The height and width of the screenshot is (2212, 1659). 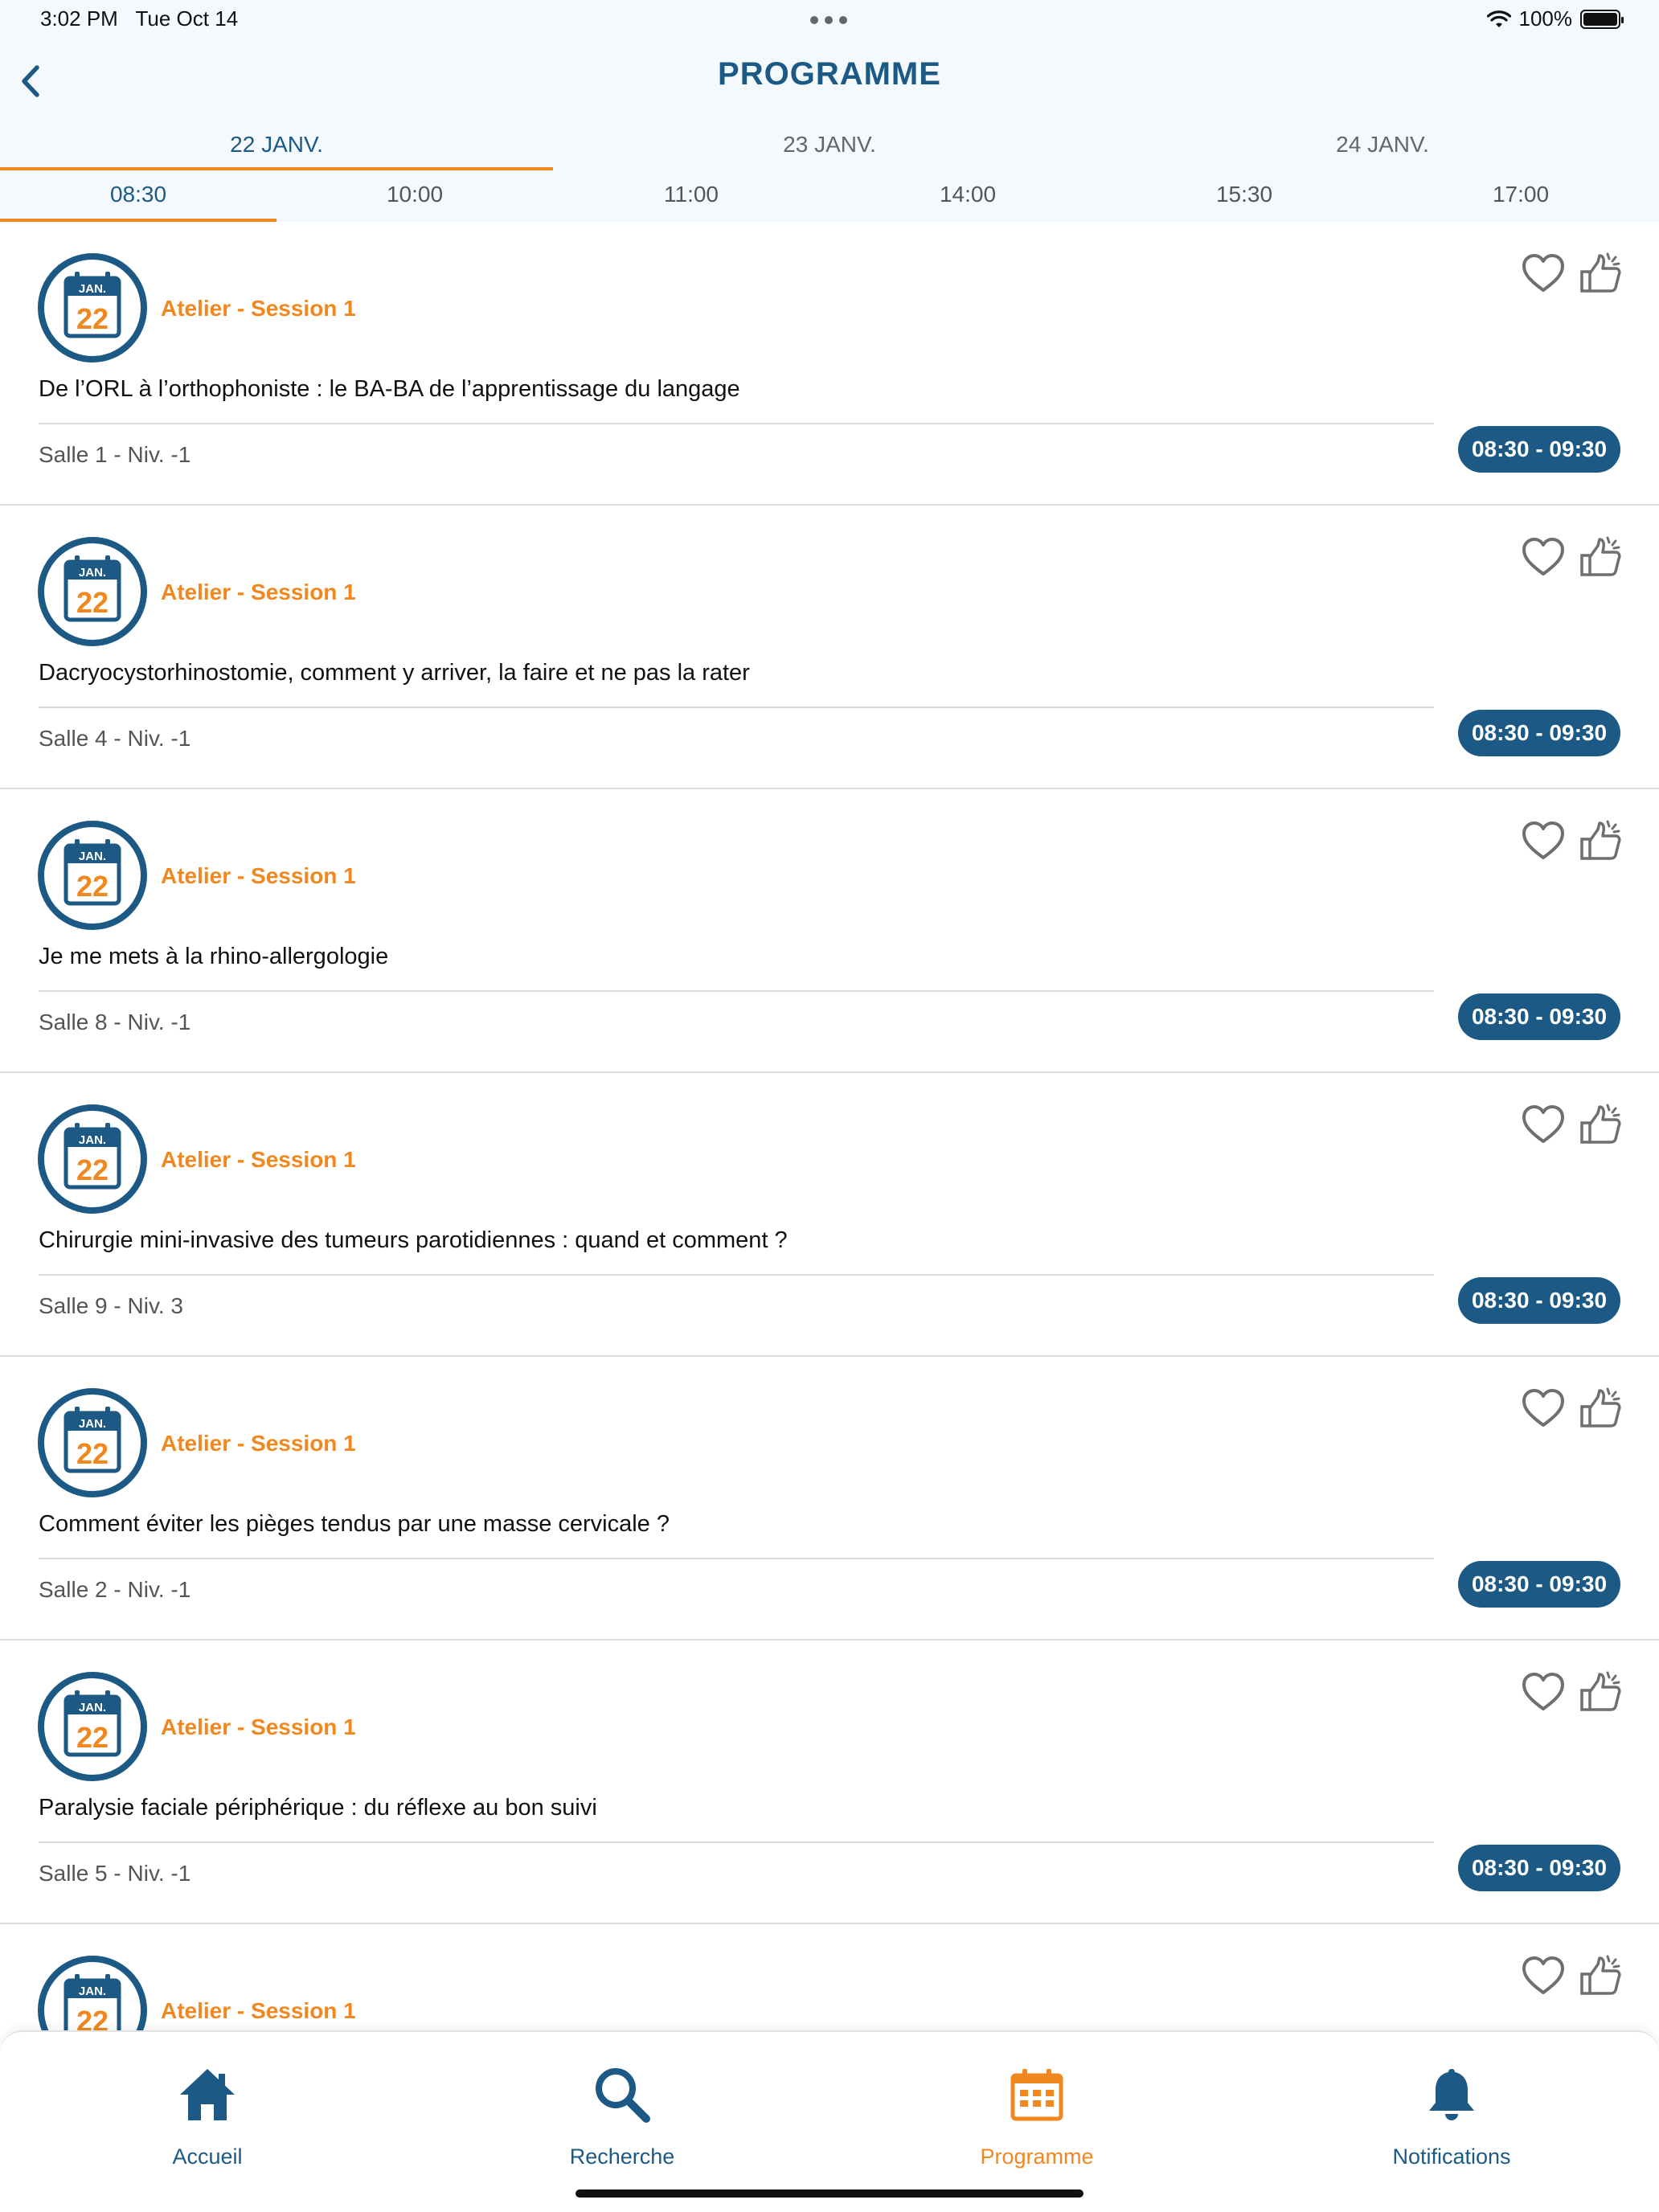 What do you see at coordinates (1244, 197) in the screenshot?
I see `tab-time-1530: 15:30` at bounding box center [1244, 197].